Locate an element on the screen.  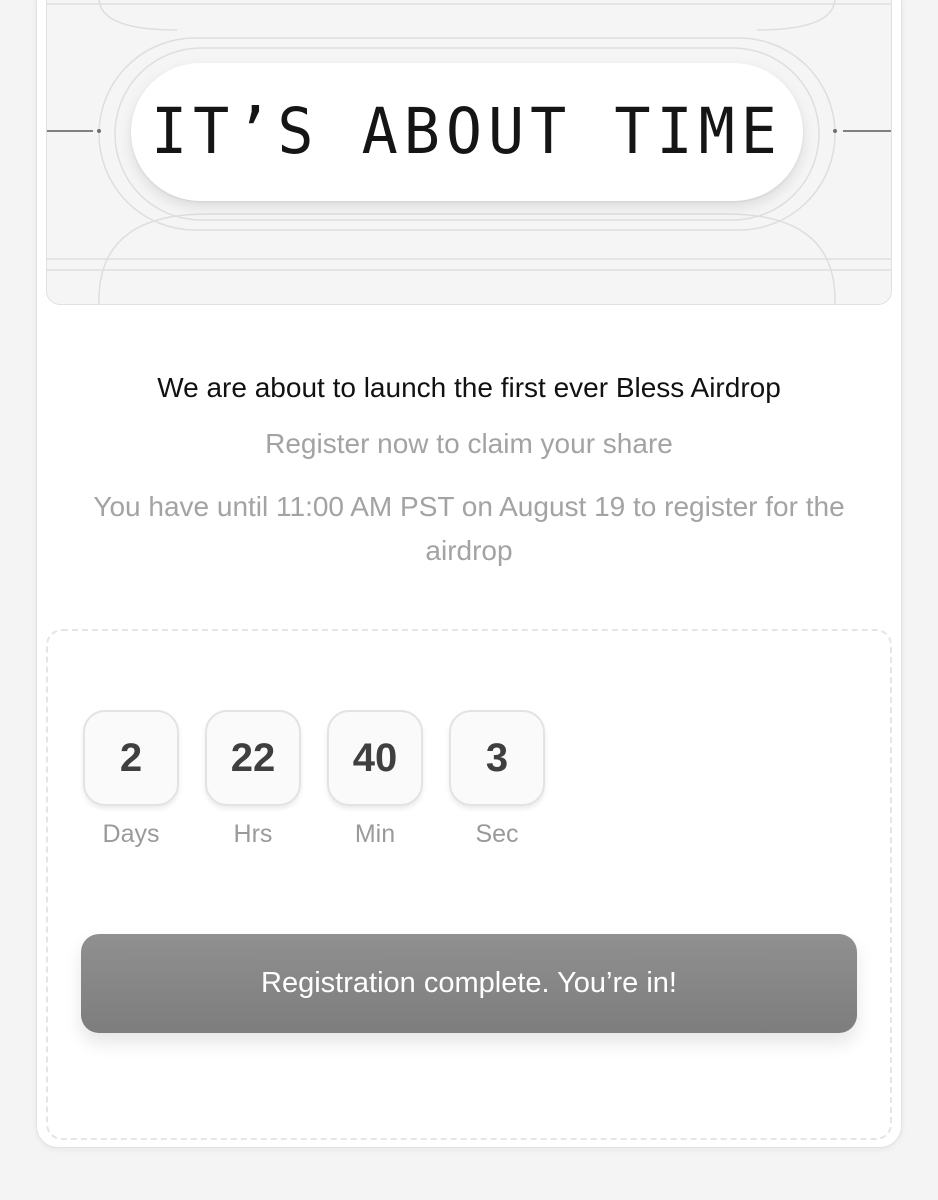
countdown-hours: 22 Hrs is located at coordinates (253, 779).